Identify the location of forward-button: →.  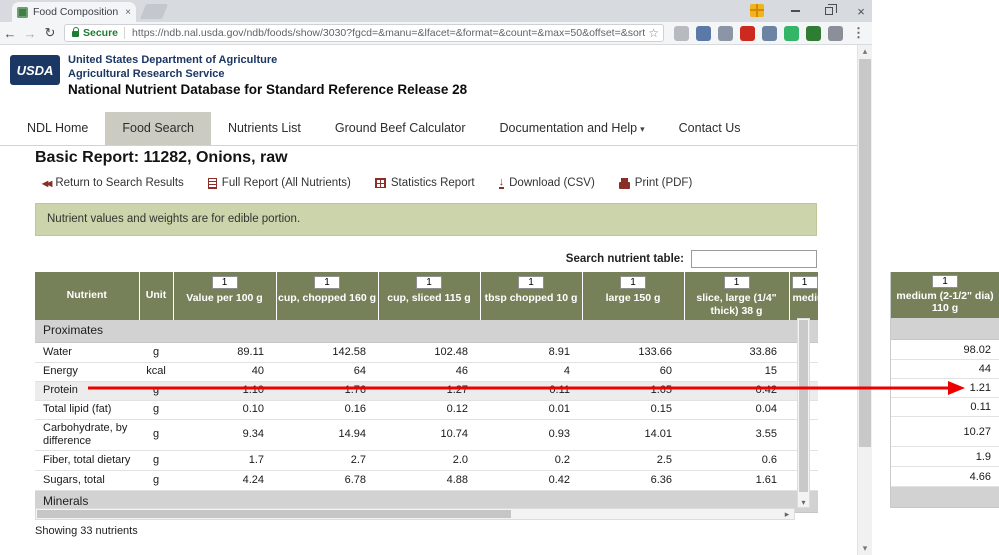
(30, 33).